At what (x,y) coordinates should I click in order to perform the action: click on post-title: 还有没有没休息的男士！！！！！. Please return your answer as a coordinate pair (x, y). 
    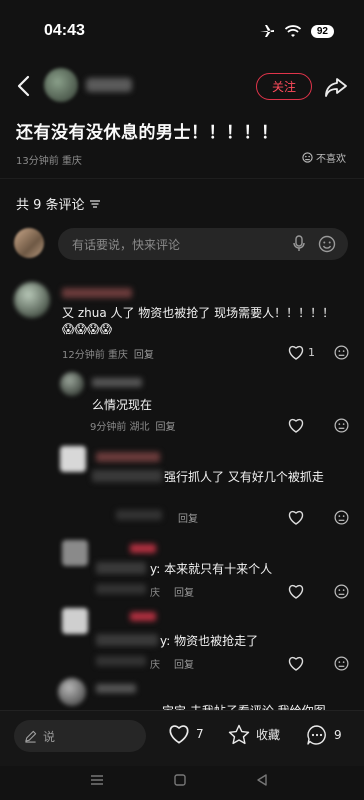
    Looking at the image, I should click on (147, 133).